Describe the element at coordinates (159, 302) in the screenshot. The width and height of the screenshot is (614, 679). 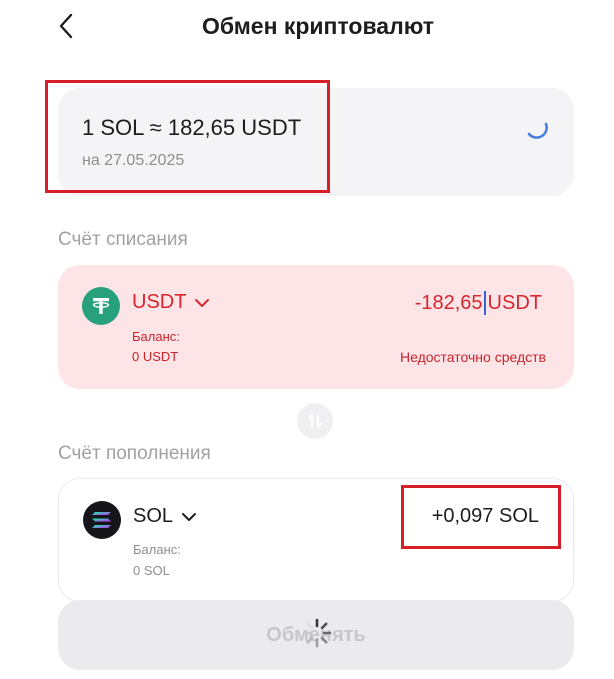
I see `debit-currency-label: USDT` at that location.